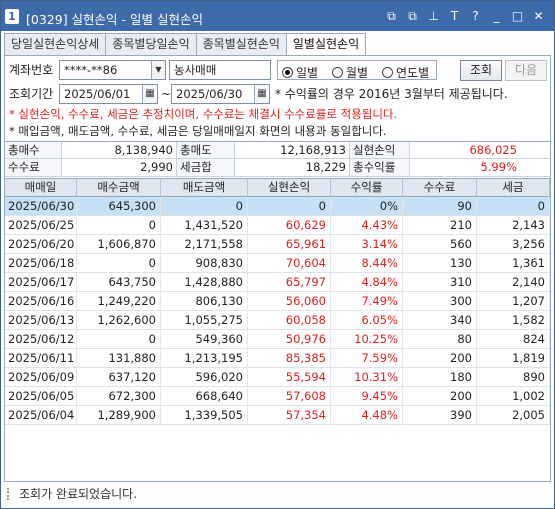 The height and width of the screenshot is (509, 555). I want to click on cell-buy-amount: 131,880, so click(119, 358).